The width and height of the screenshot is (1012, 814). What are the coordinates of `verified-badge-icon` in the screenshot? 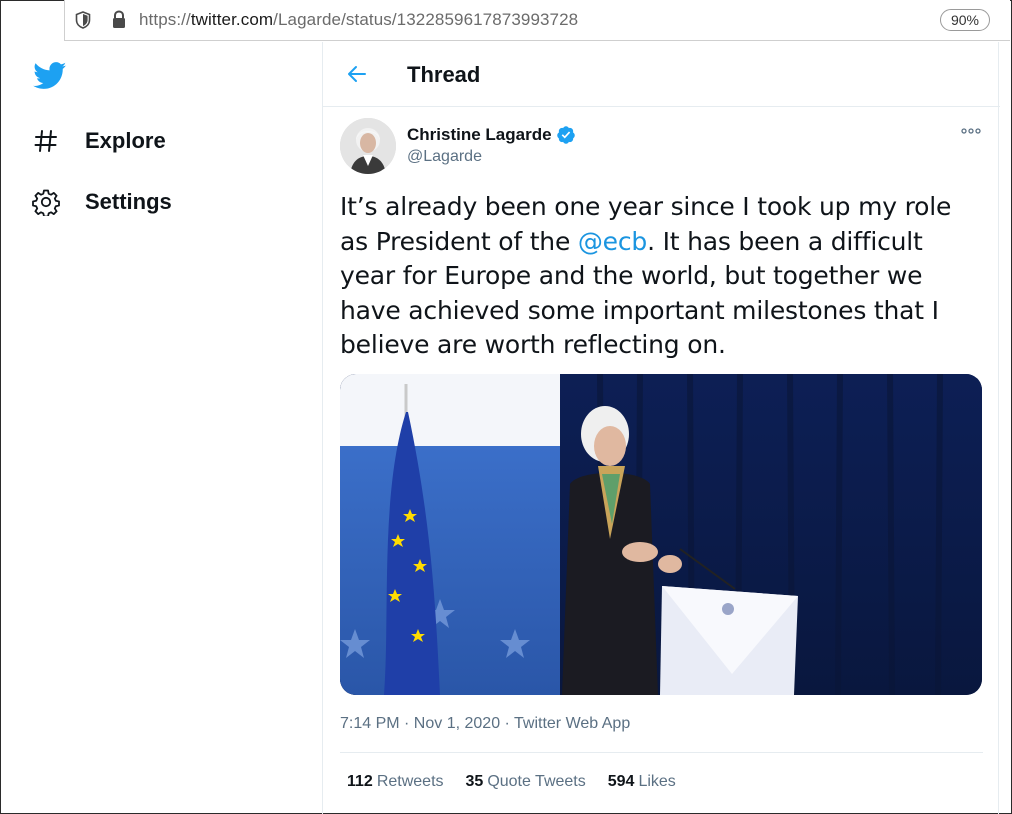 It's located at (565, 135).